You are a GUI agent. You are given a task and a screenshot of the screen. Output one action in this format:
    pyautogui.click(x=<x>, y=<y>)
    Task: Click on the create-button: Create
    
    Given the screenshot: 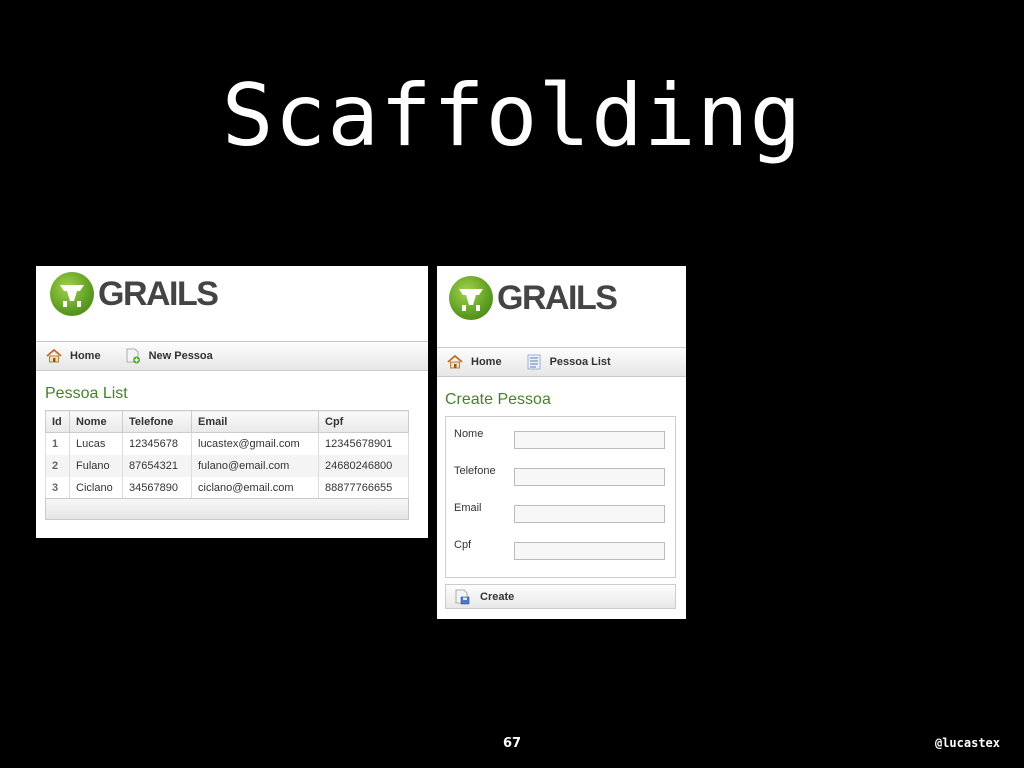 What is the action you would take?
    pyautogui.click(x=484, y=597)
    